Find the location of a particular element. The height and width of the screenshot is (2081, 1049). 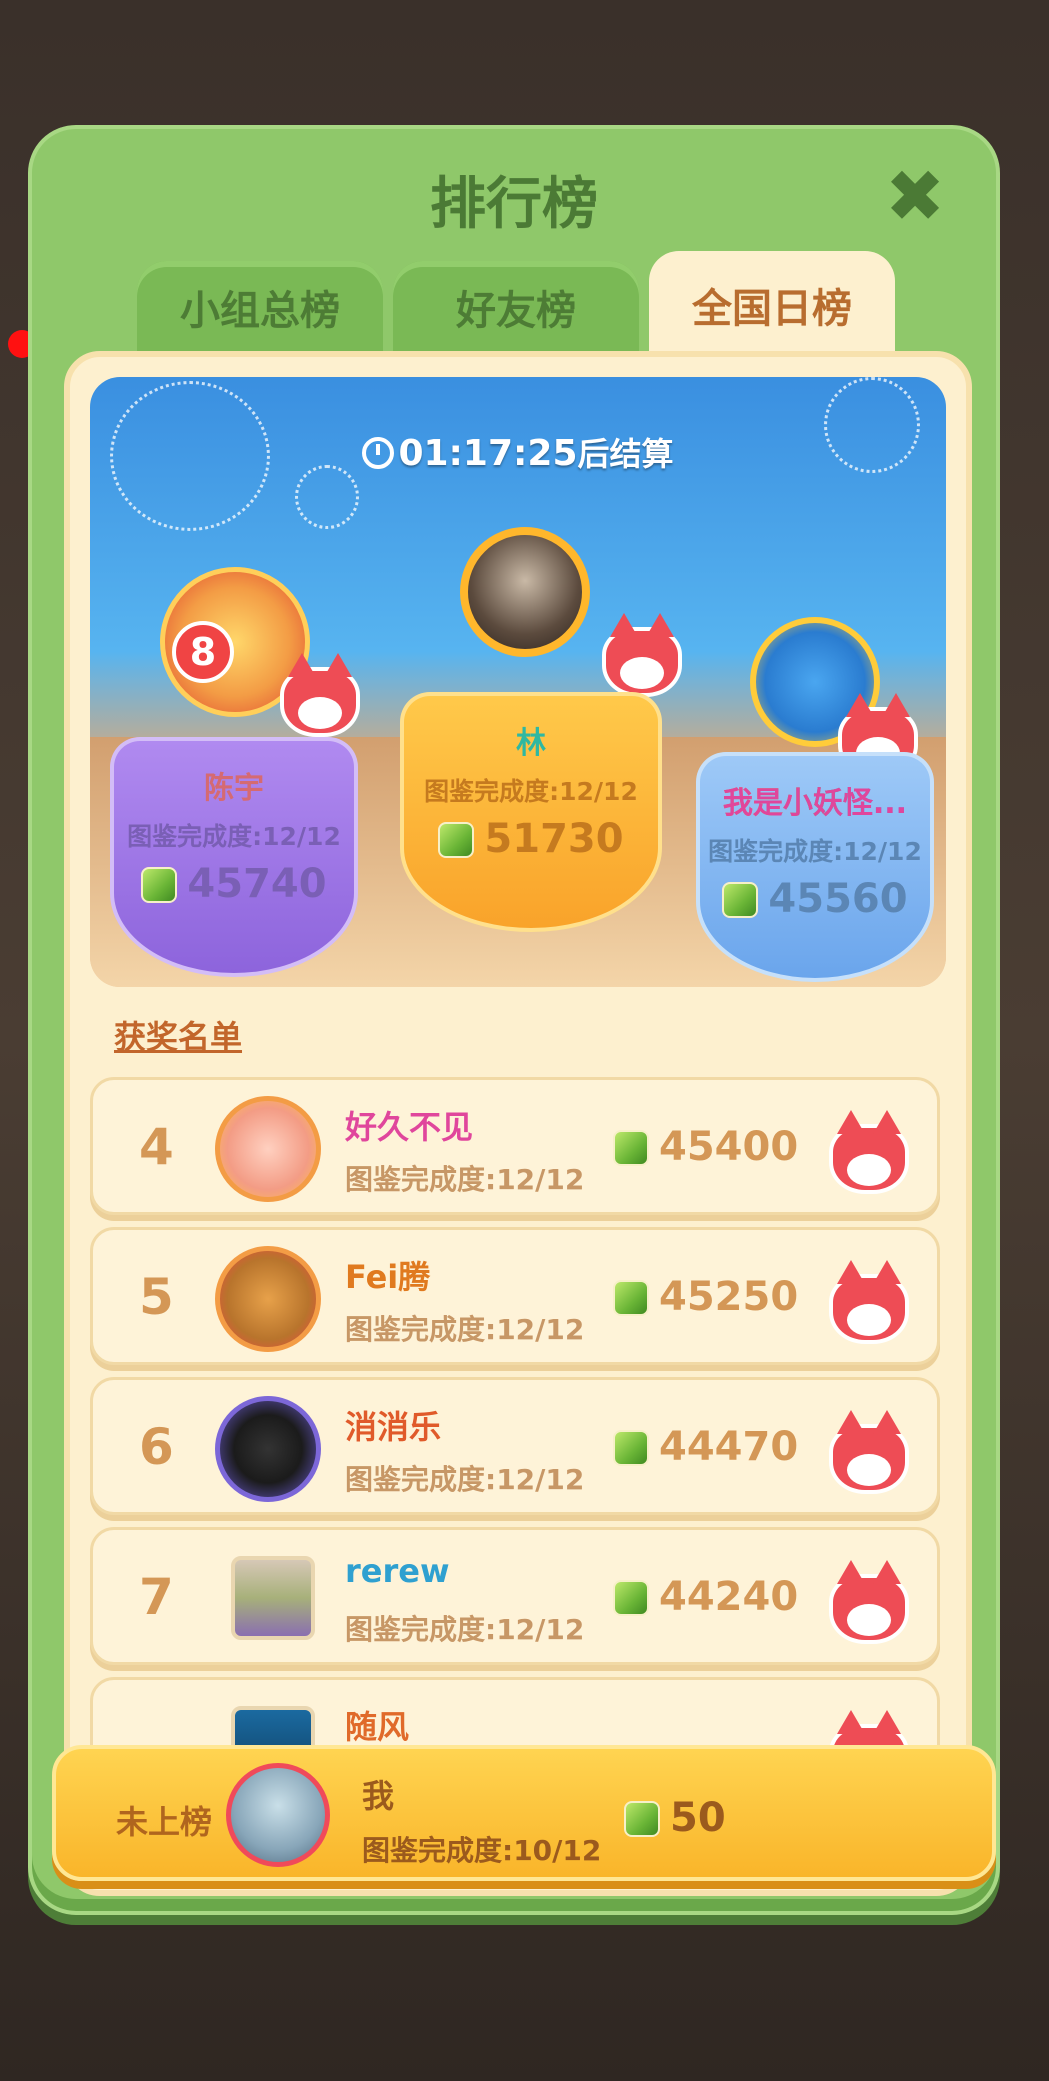

row-name: 随风 is located at coordinates (377, 1727).